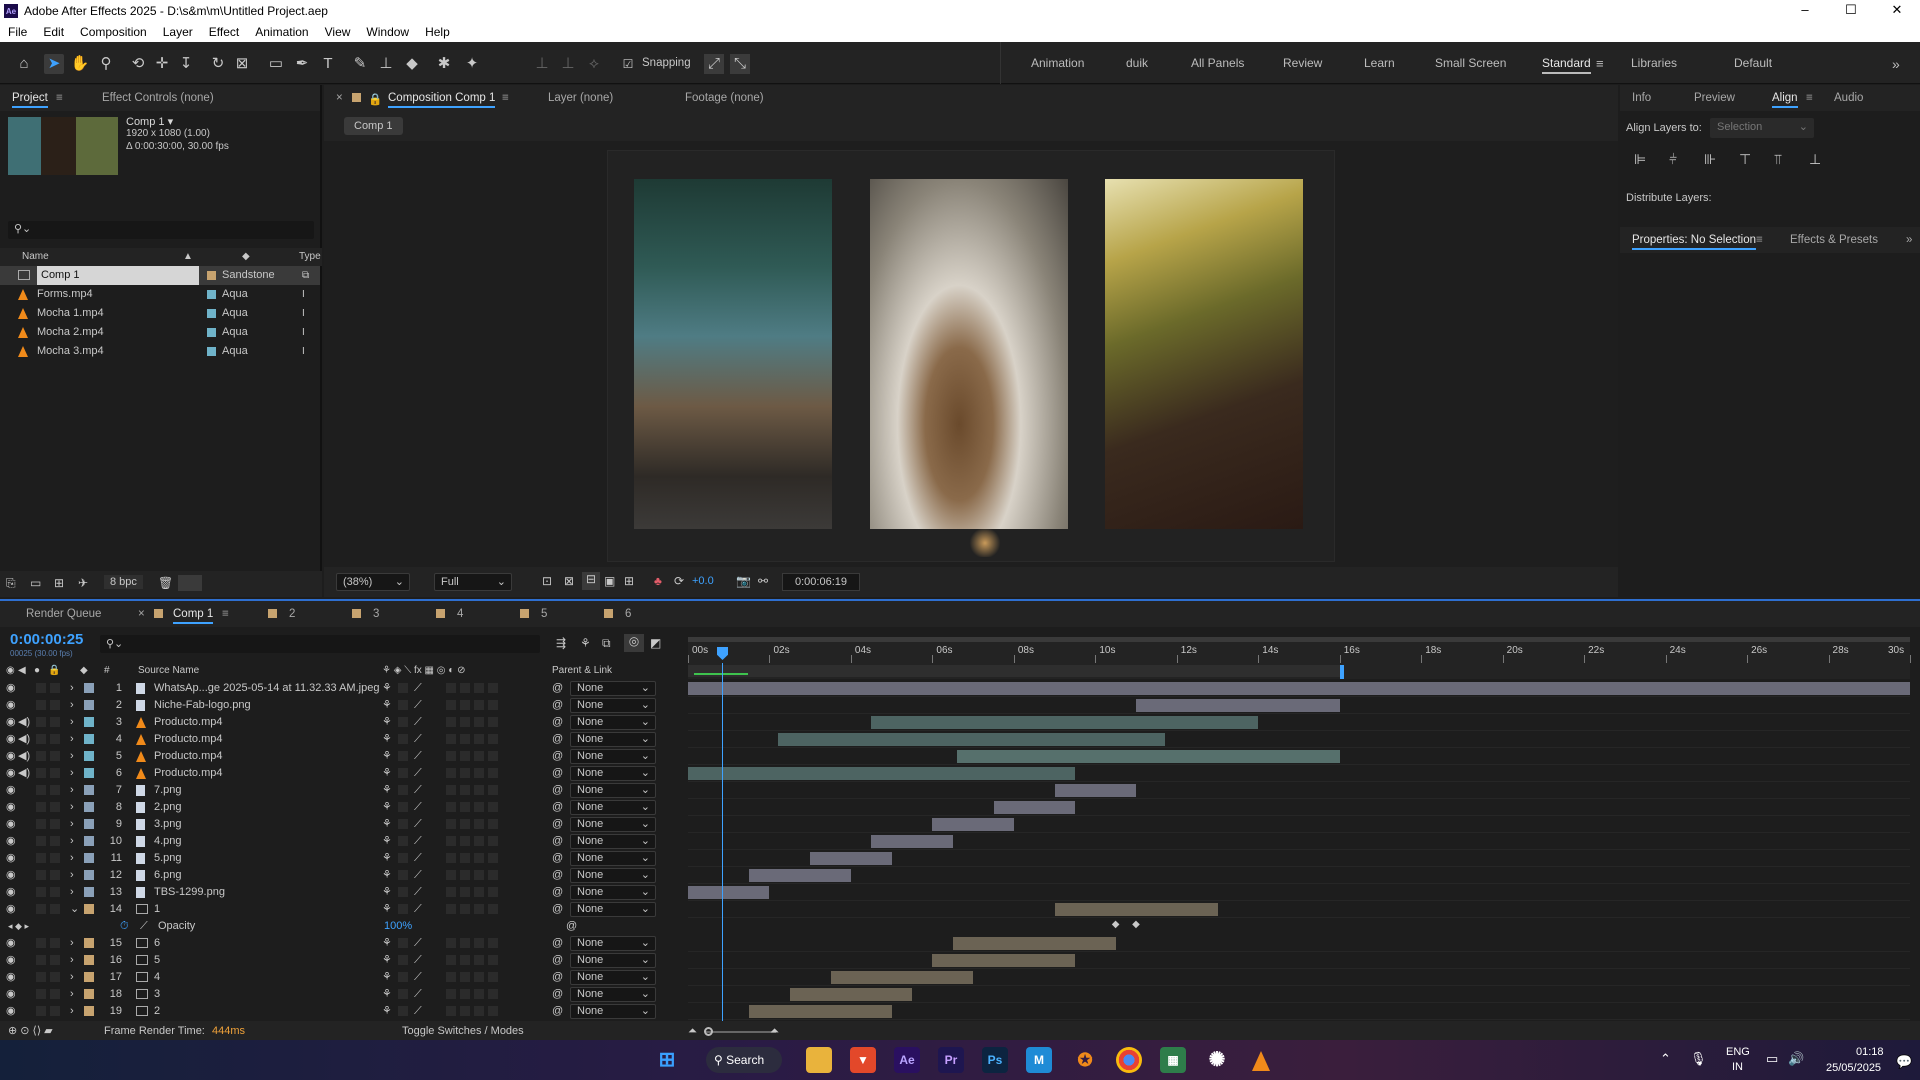 The image size is (1920, 1080). Describe the element at coordinates (1714, 98) in the screenshot. I see `tab-preview: Preview` at that location.